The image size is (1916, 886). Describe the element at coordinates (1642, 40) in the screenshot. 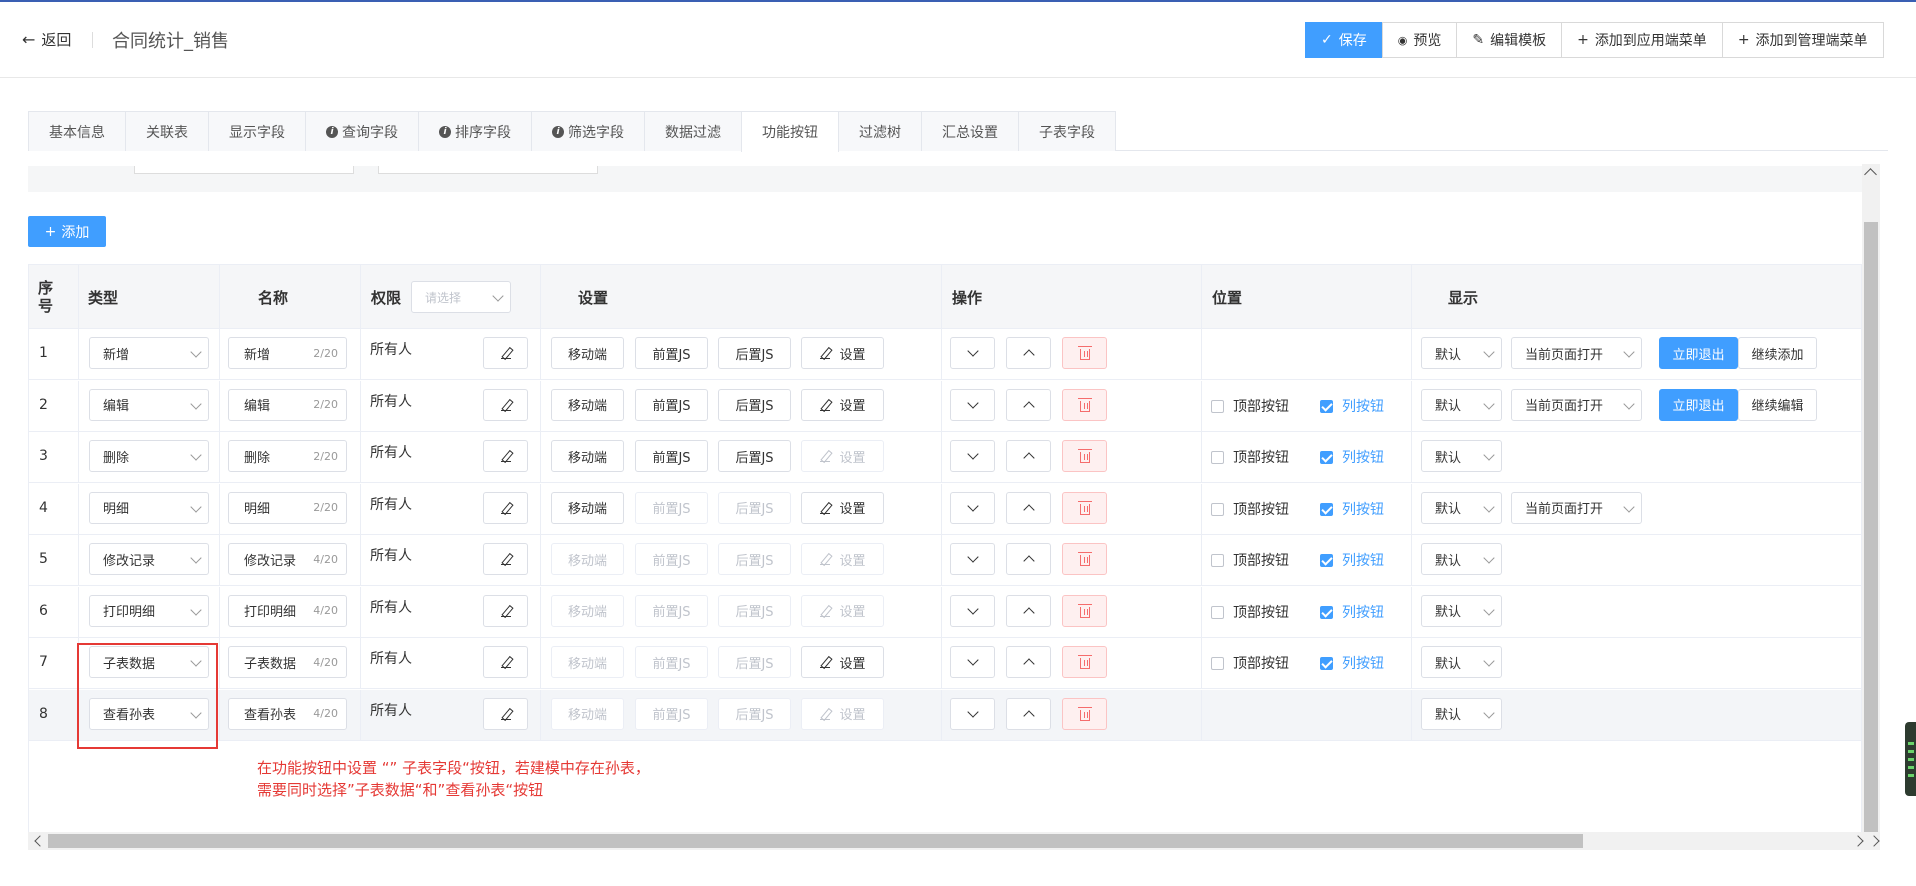

I see `header-action-button: + 添加到应用端菜单` at that location.